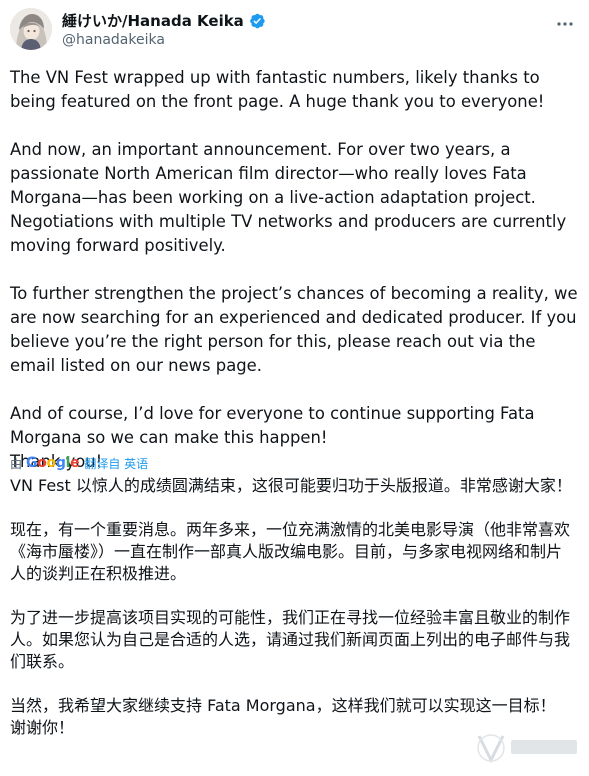 Image resolution: width=589 pixels, height=776 pixels. What do you see at coordinates (153, 20) in the screenshot?
I see `author-display-name: 綞けいか/Hanada Keika` at bounding box center [153, 20].